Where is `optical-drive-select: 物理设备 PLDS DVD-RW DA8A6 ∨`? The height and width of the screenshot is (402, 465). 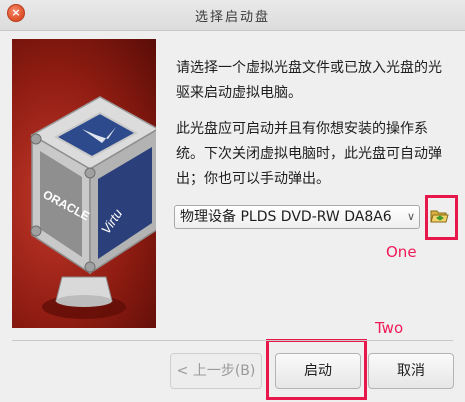 optical-drive-select: 物理设备 PLDS DVD-RW DA8A6 ∨ is located at coordinates (297, 217).